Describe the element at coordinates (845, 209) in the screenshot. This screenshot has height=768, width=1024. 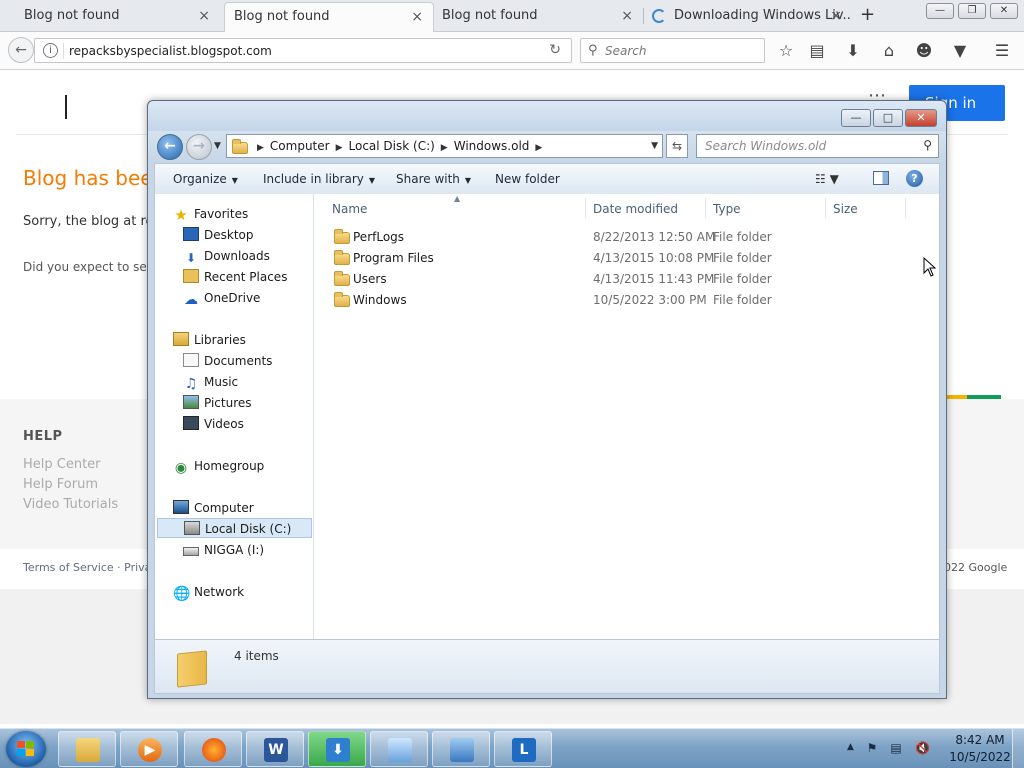
I see `column-header-size: Size` at that location.